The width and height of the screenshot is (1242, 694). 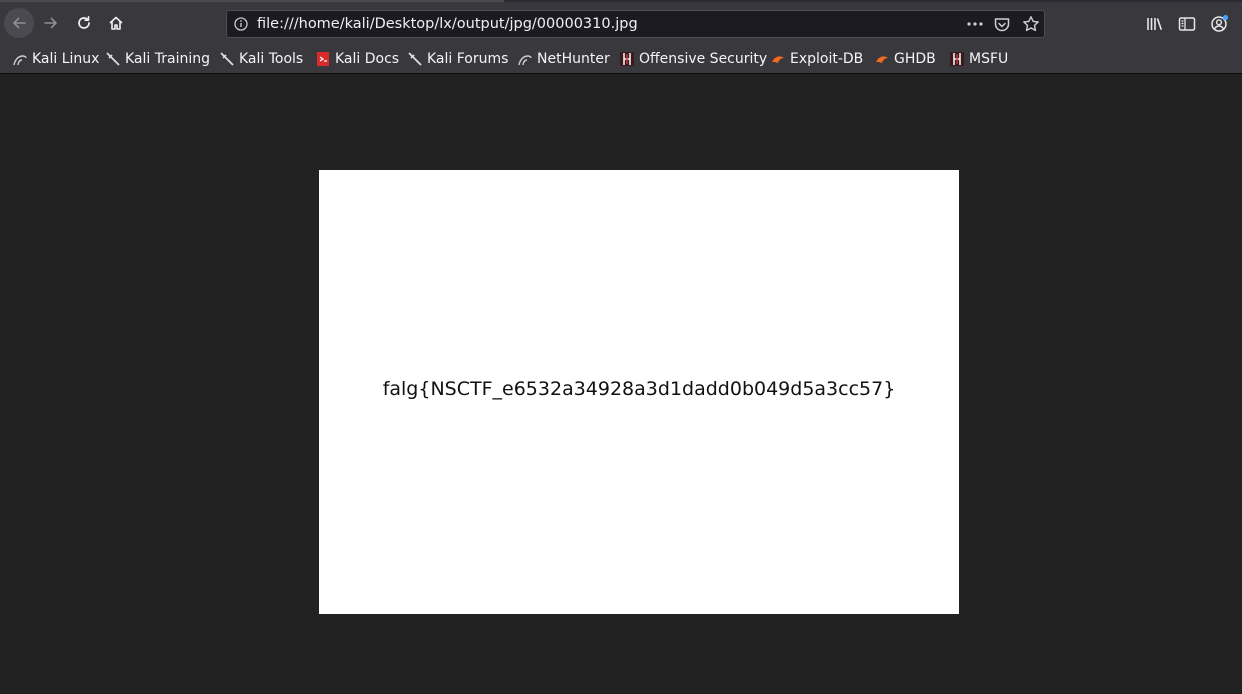 What do you see at coordinates (66, 59) in the screenshot?
I see `bookmark-label: Kali Linux` at bounding box center [66, 59].